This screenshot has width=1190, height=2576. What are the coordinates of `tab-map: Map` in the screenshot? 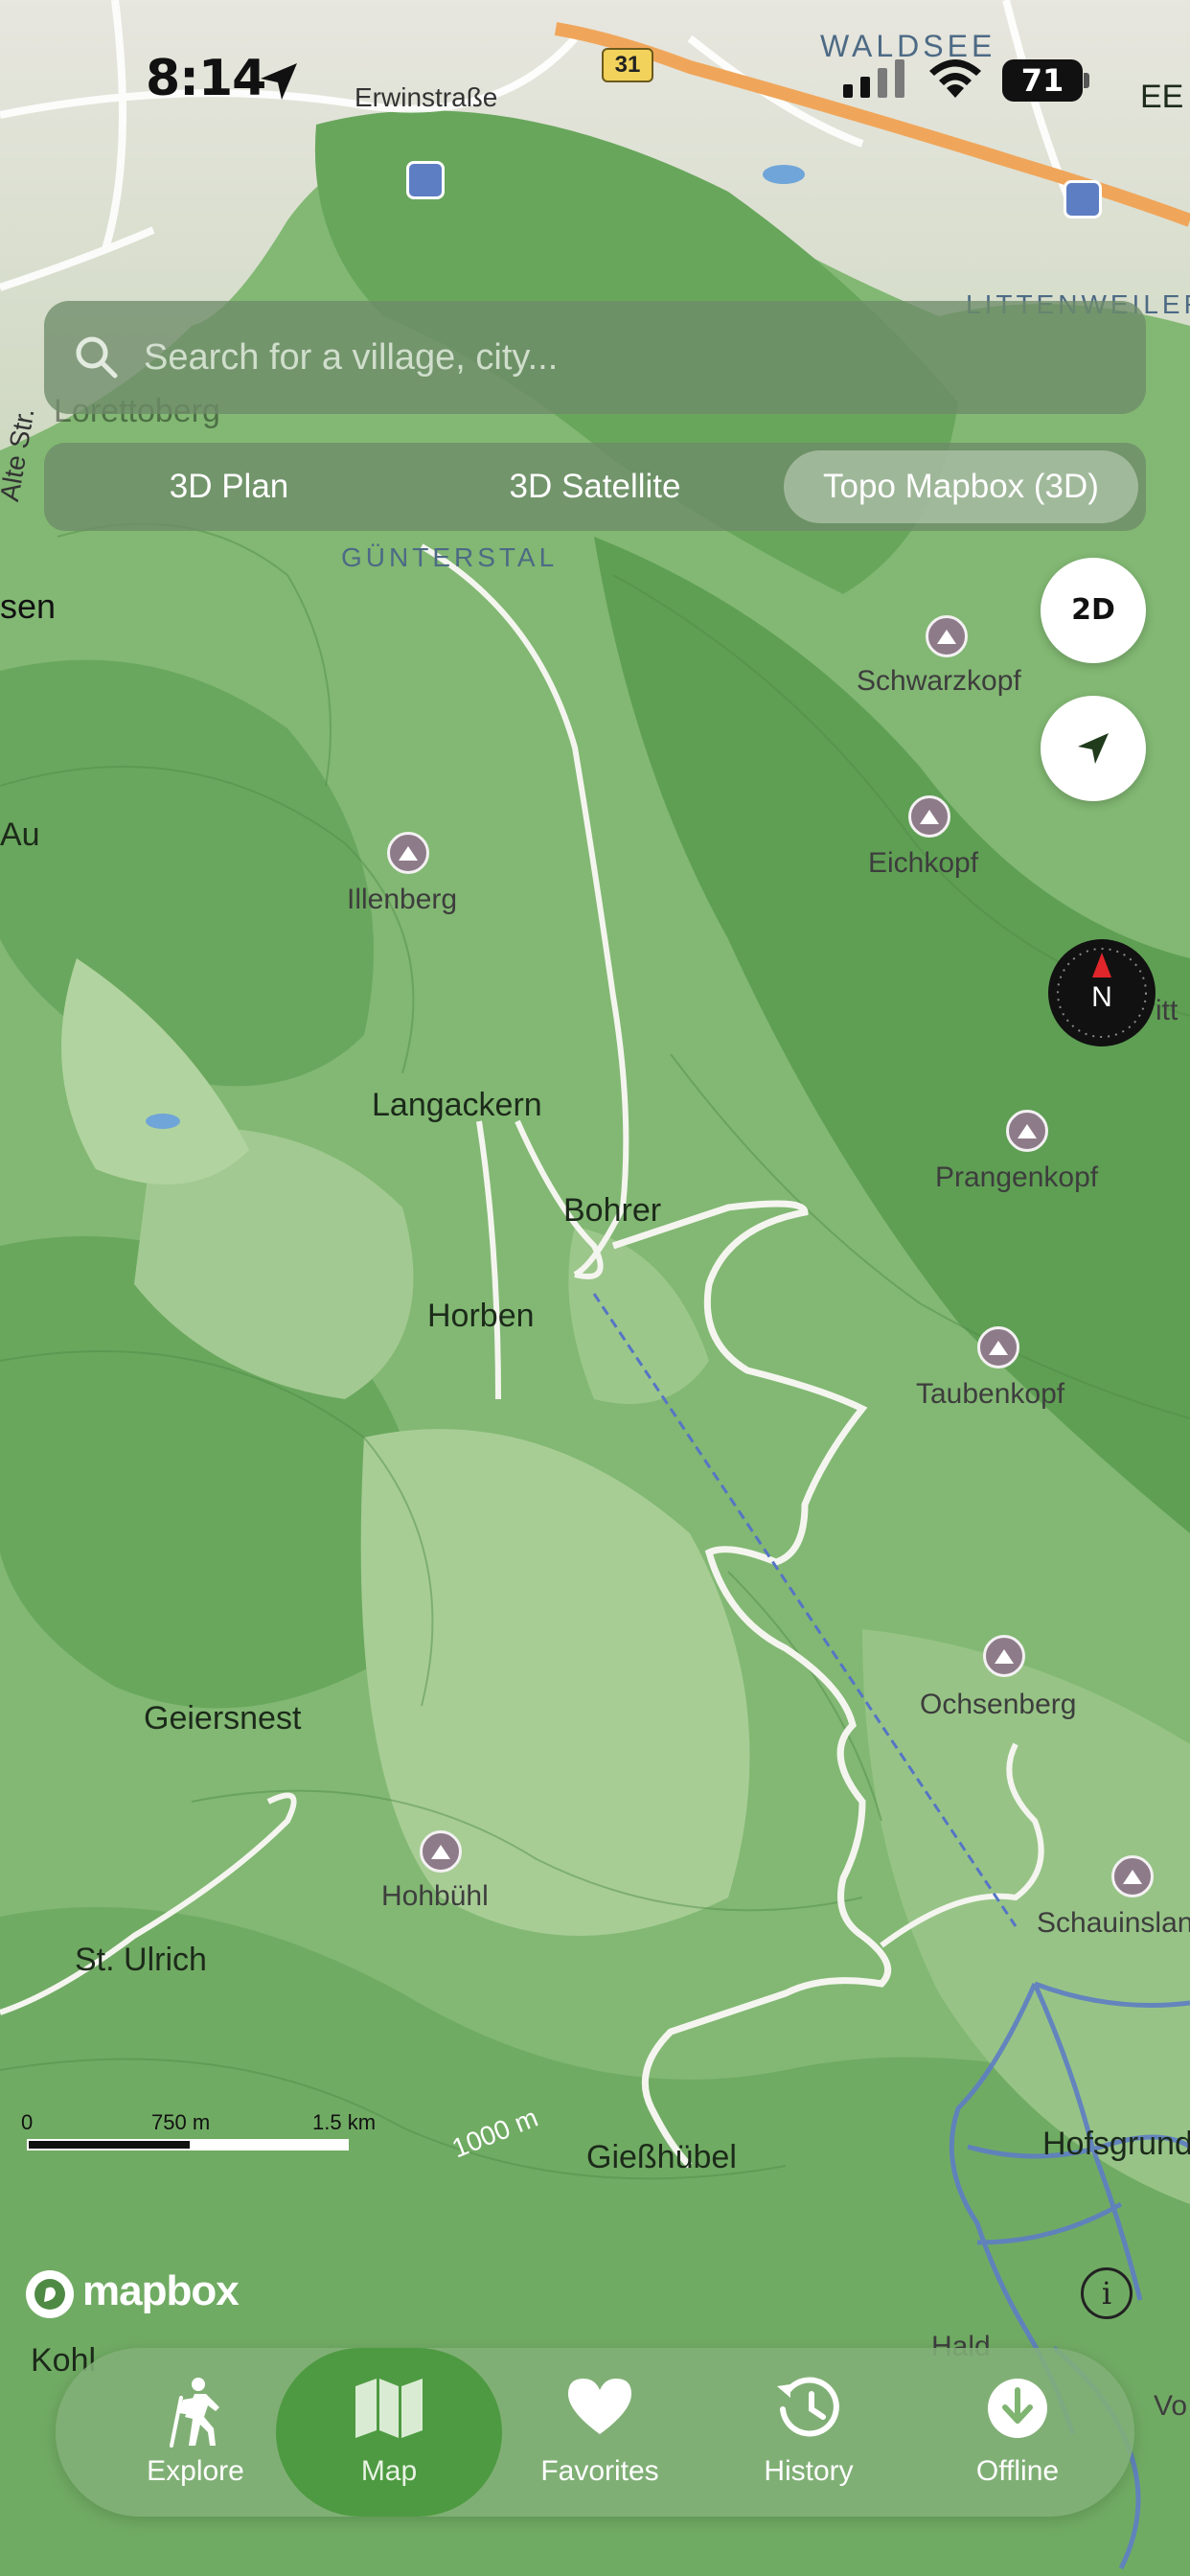 It's located at (389, 2432).